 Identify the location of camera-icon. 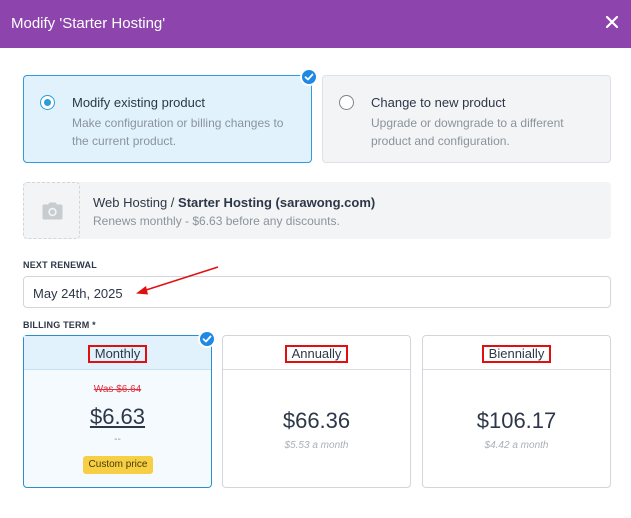
(52, 211).